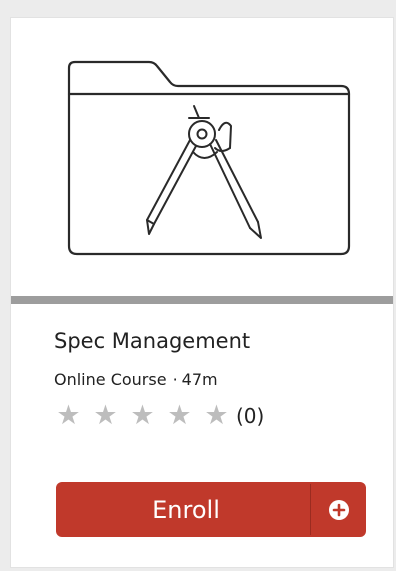 The height and width of the screenshot is (571, 396). I want to click on plus-circle-icon, so click(339, 510).